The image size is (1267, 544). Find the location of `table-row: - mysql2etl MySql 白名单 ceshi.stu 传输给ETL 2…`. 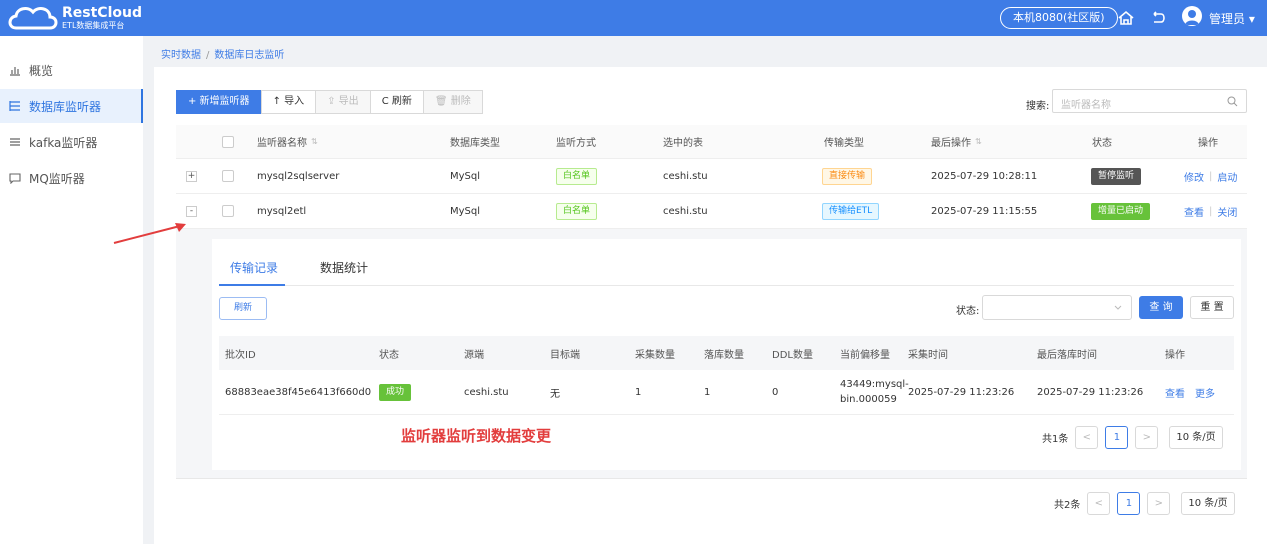

table-row: - mysql2etl MySql 白名单 ceshi.stu 传输给ETL 2… is located at coordinates (711, 211).